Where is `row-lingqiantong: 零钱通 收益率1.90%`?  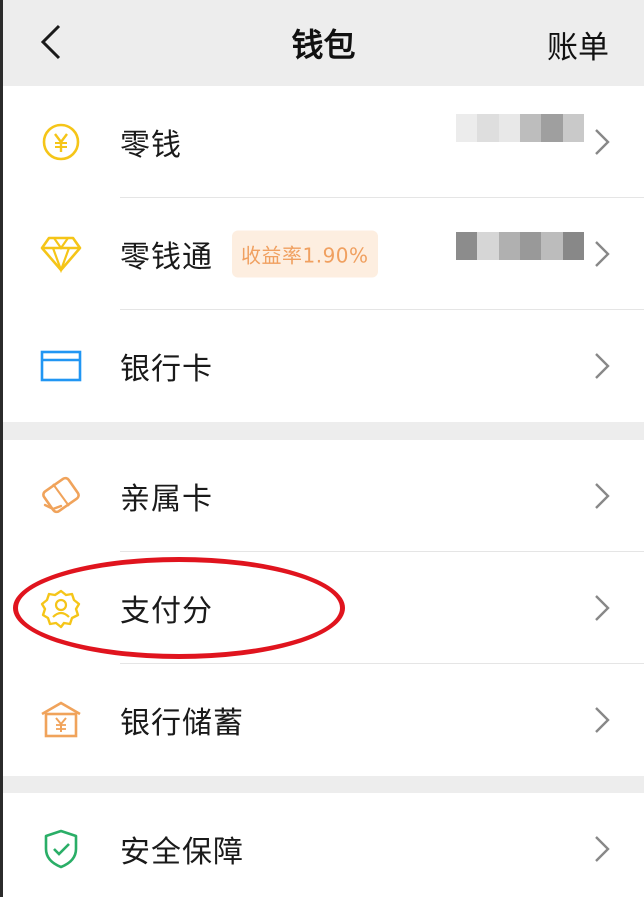
row-lingqiantong: 零钱通 收益率1.90% is located at coordinates (323, 254).